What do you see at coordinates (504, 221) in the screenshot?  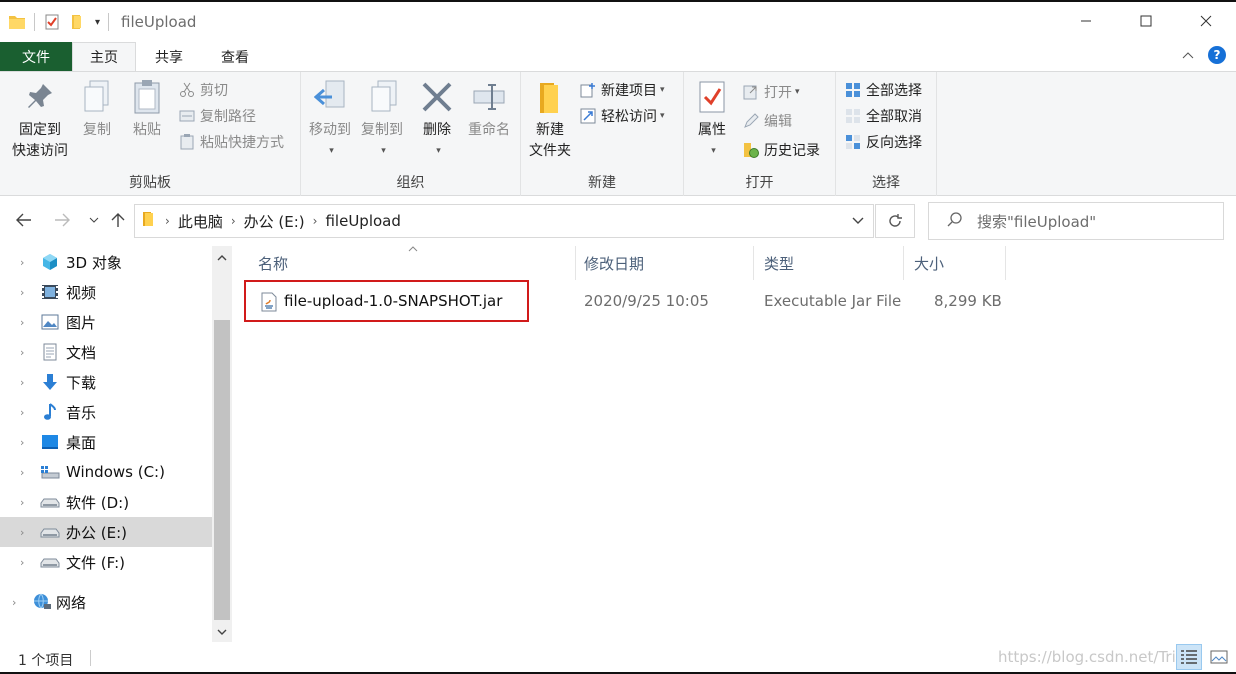 I see `address-bar: › 此电脑 › 办公 (E:) › fileUpload` at bounding box center [504, 221].